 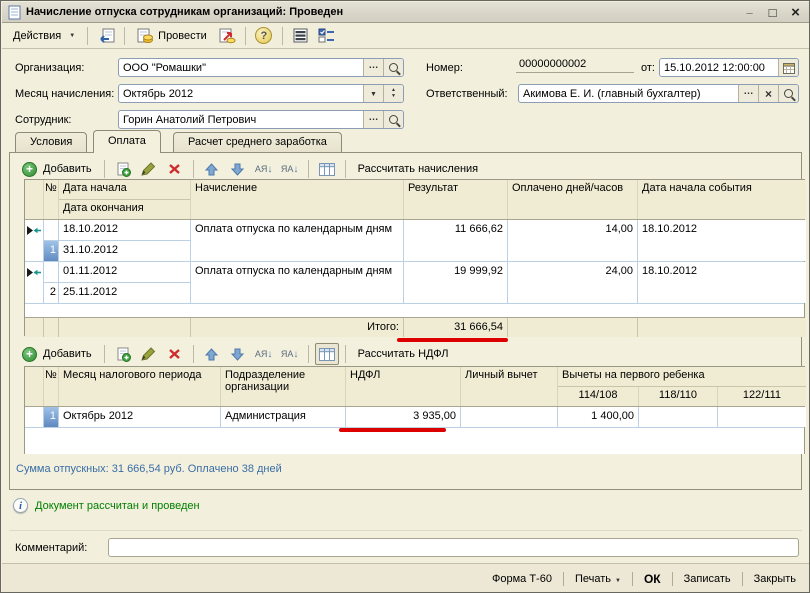 I want to click on clear-icon, so click(x=768, y=94).